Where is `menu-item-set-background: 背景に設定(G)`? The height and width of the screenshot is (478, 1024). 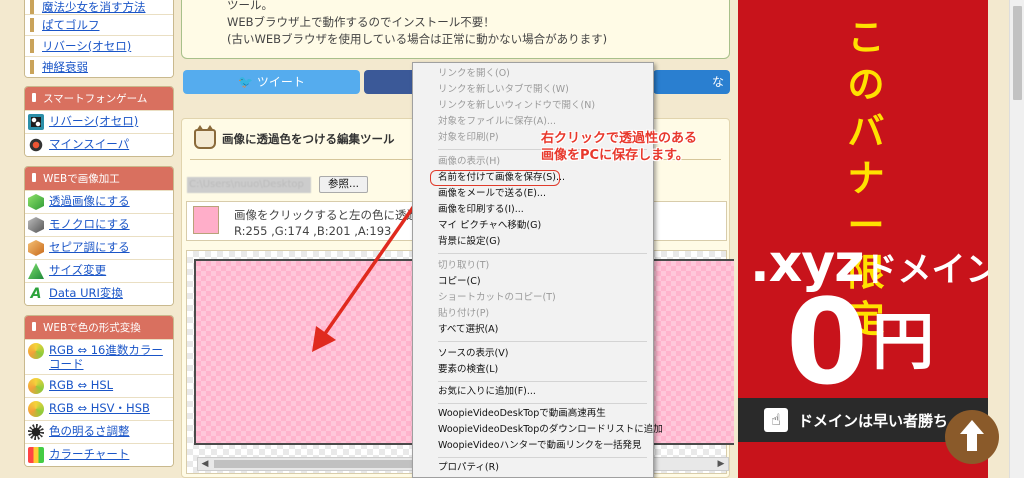 menu-item-set-background: 背景に設定(G) is located at coordinates (469, 242).